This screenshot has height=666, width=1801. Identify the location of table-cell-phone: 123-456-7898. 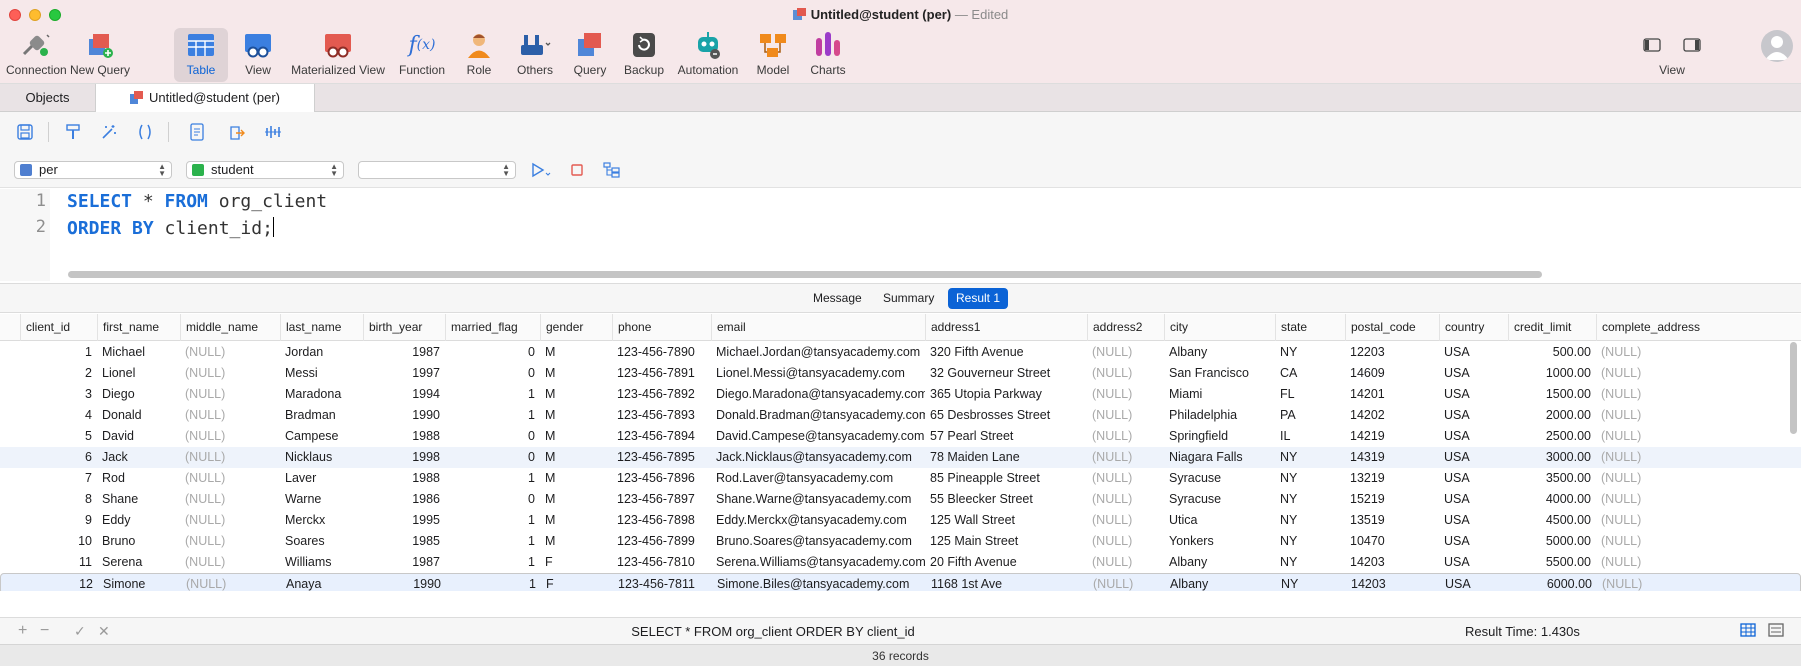
(661, 520).